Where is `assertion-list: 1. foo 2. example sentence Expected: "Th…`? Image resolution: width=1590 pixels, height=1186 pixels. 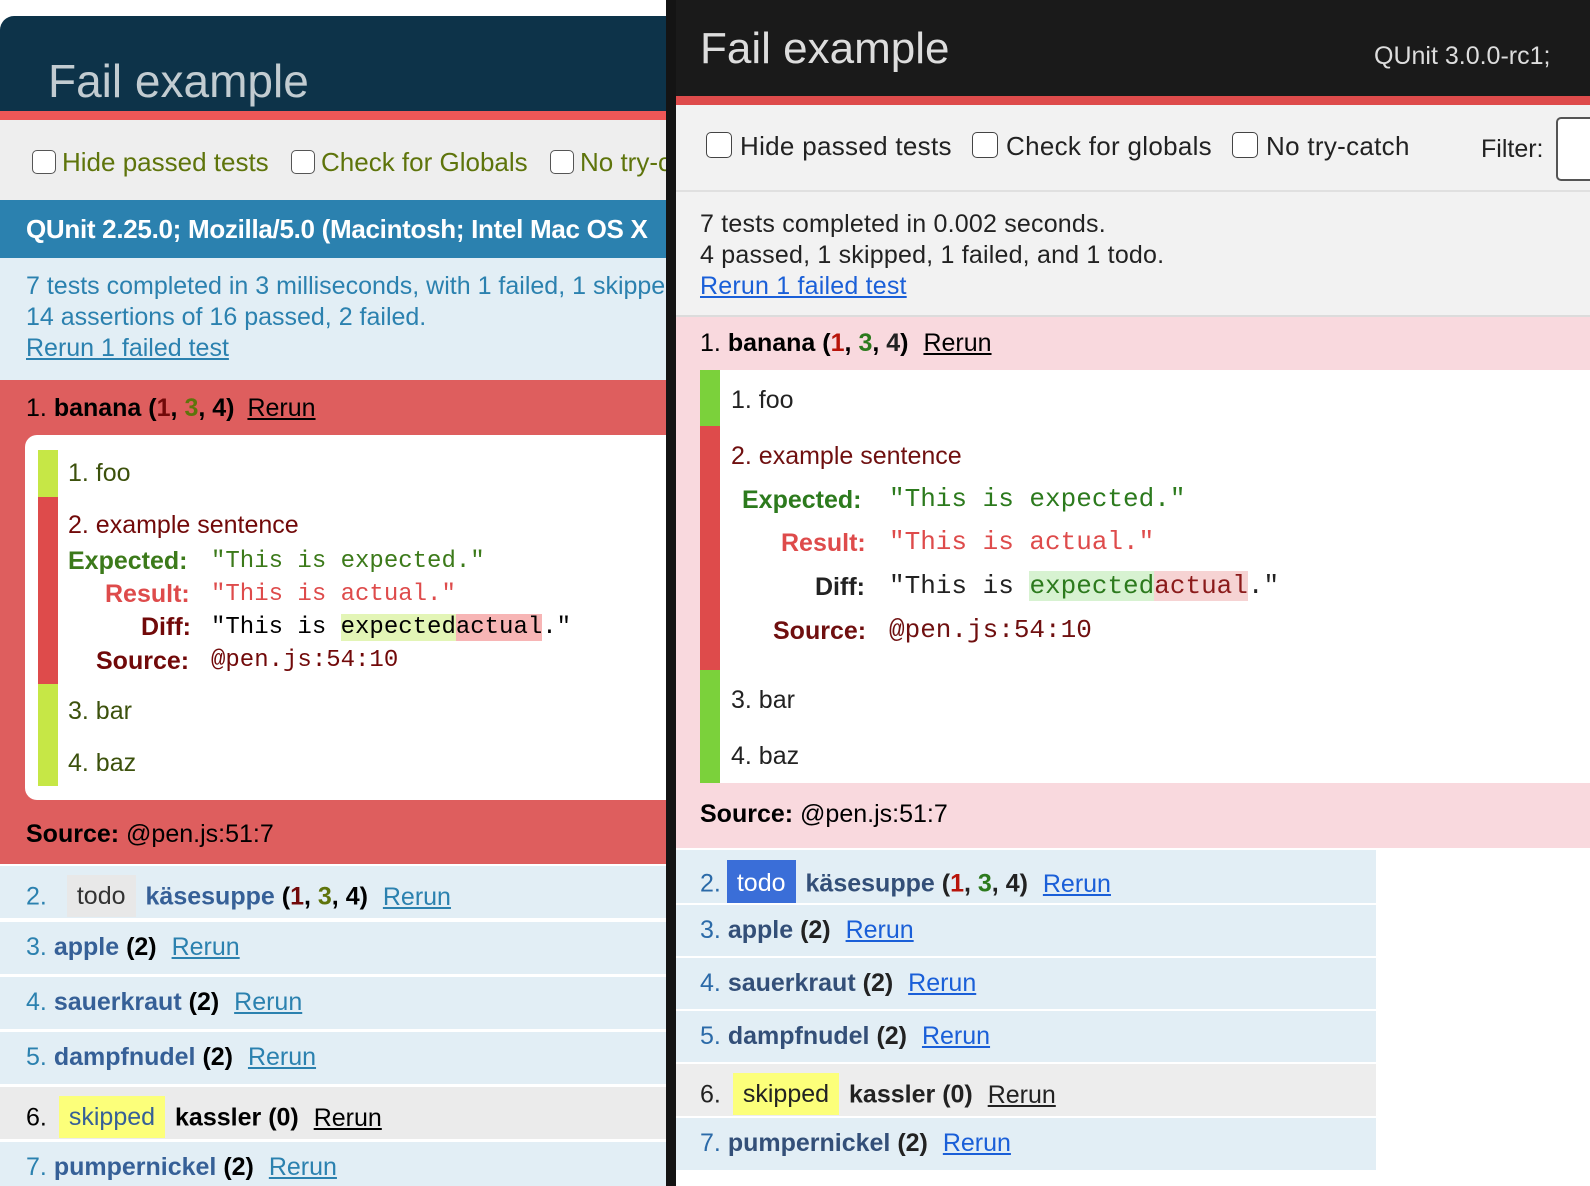
assertion-list: 1. foo 2. example sentence Expected: "Th… is located at coordinates (345, 617).